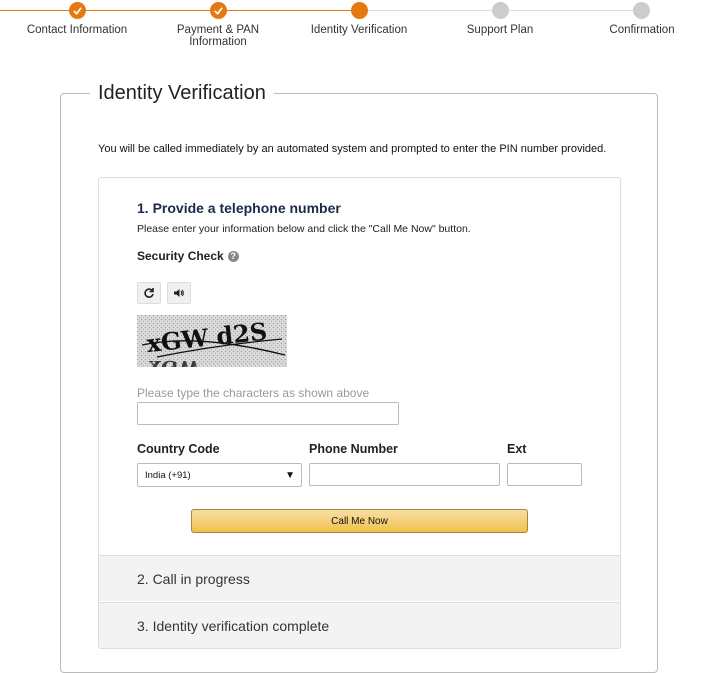 Image resolution: width=713 pixels, height=673 pixels. I want to click on refresh-icon, so click(149, 293).